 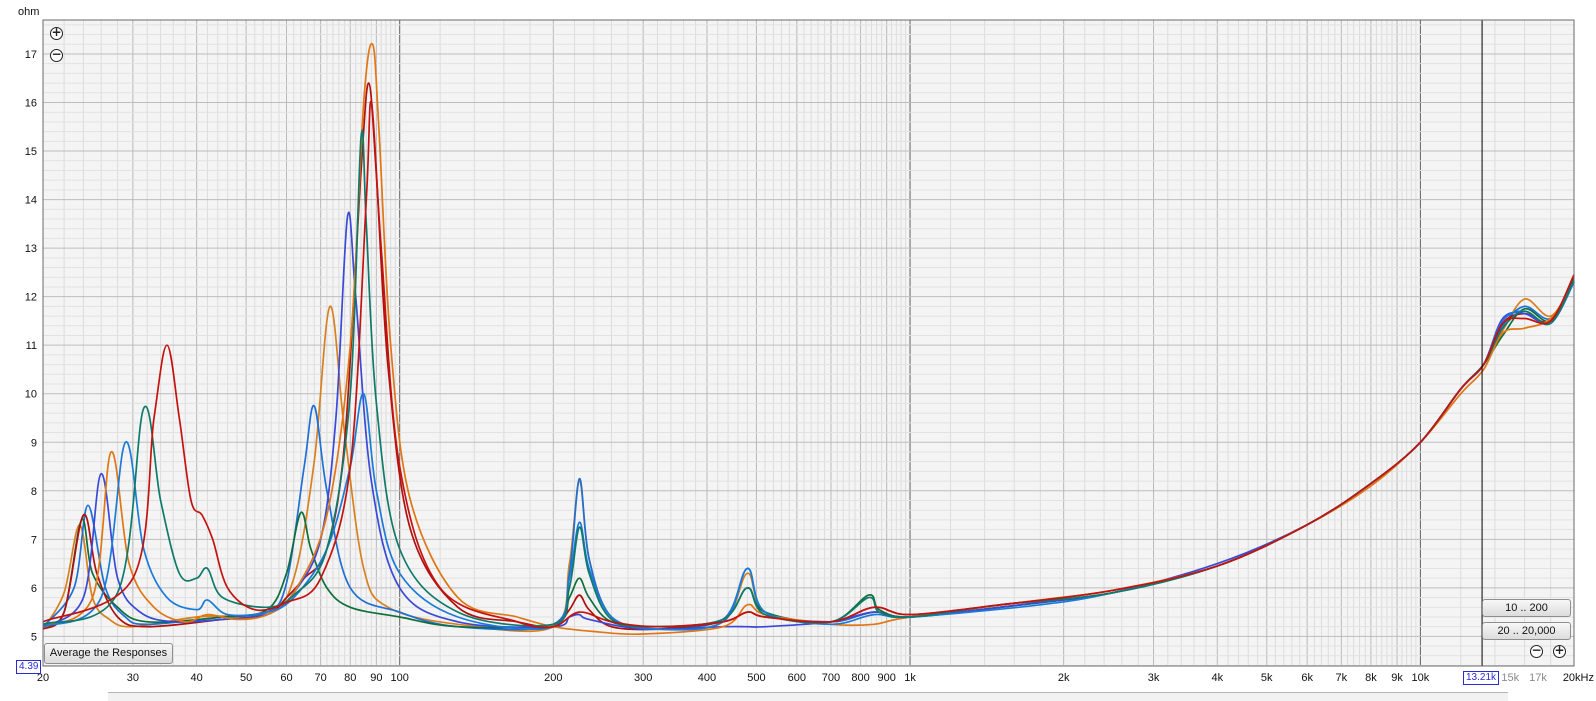 I want to click on x-zoom-in-icon: +, so click(x=1559, y=651).